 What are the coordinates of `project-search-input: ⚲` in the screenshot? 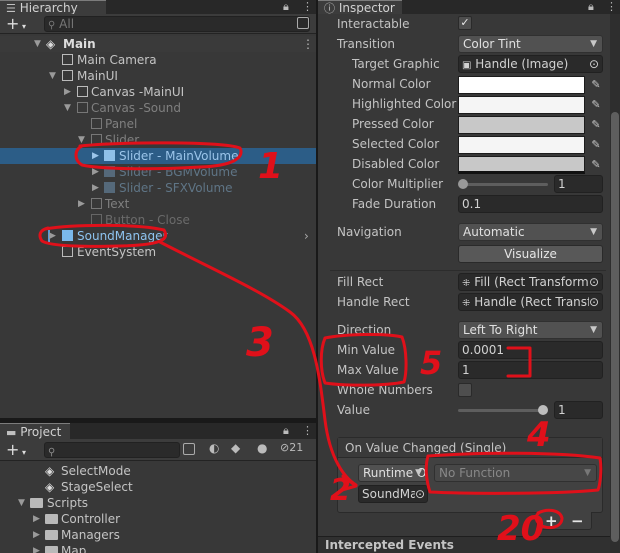 It's located at (112, 450).